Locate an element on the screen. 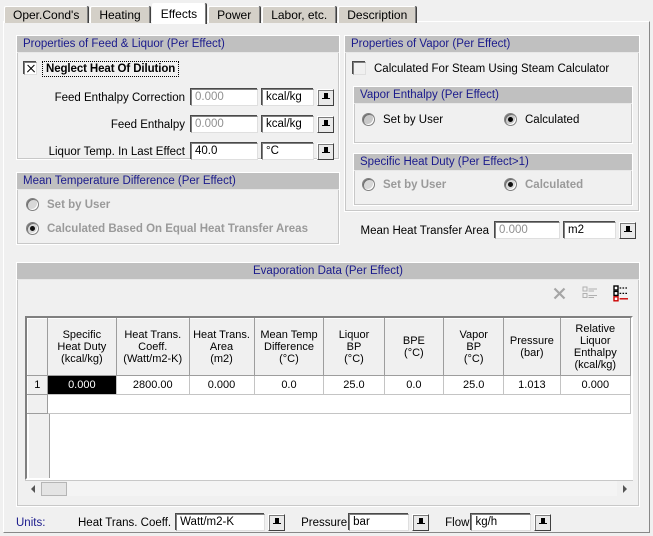 Image resolution: width=653 pixels, height=536 pixels. tab-description: Description is located at coordinates (377, 14).